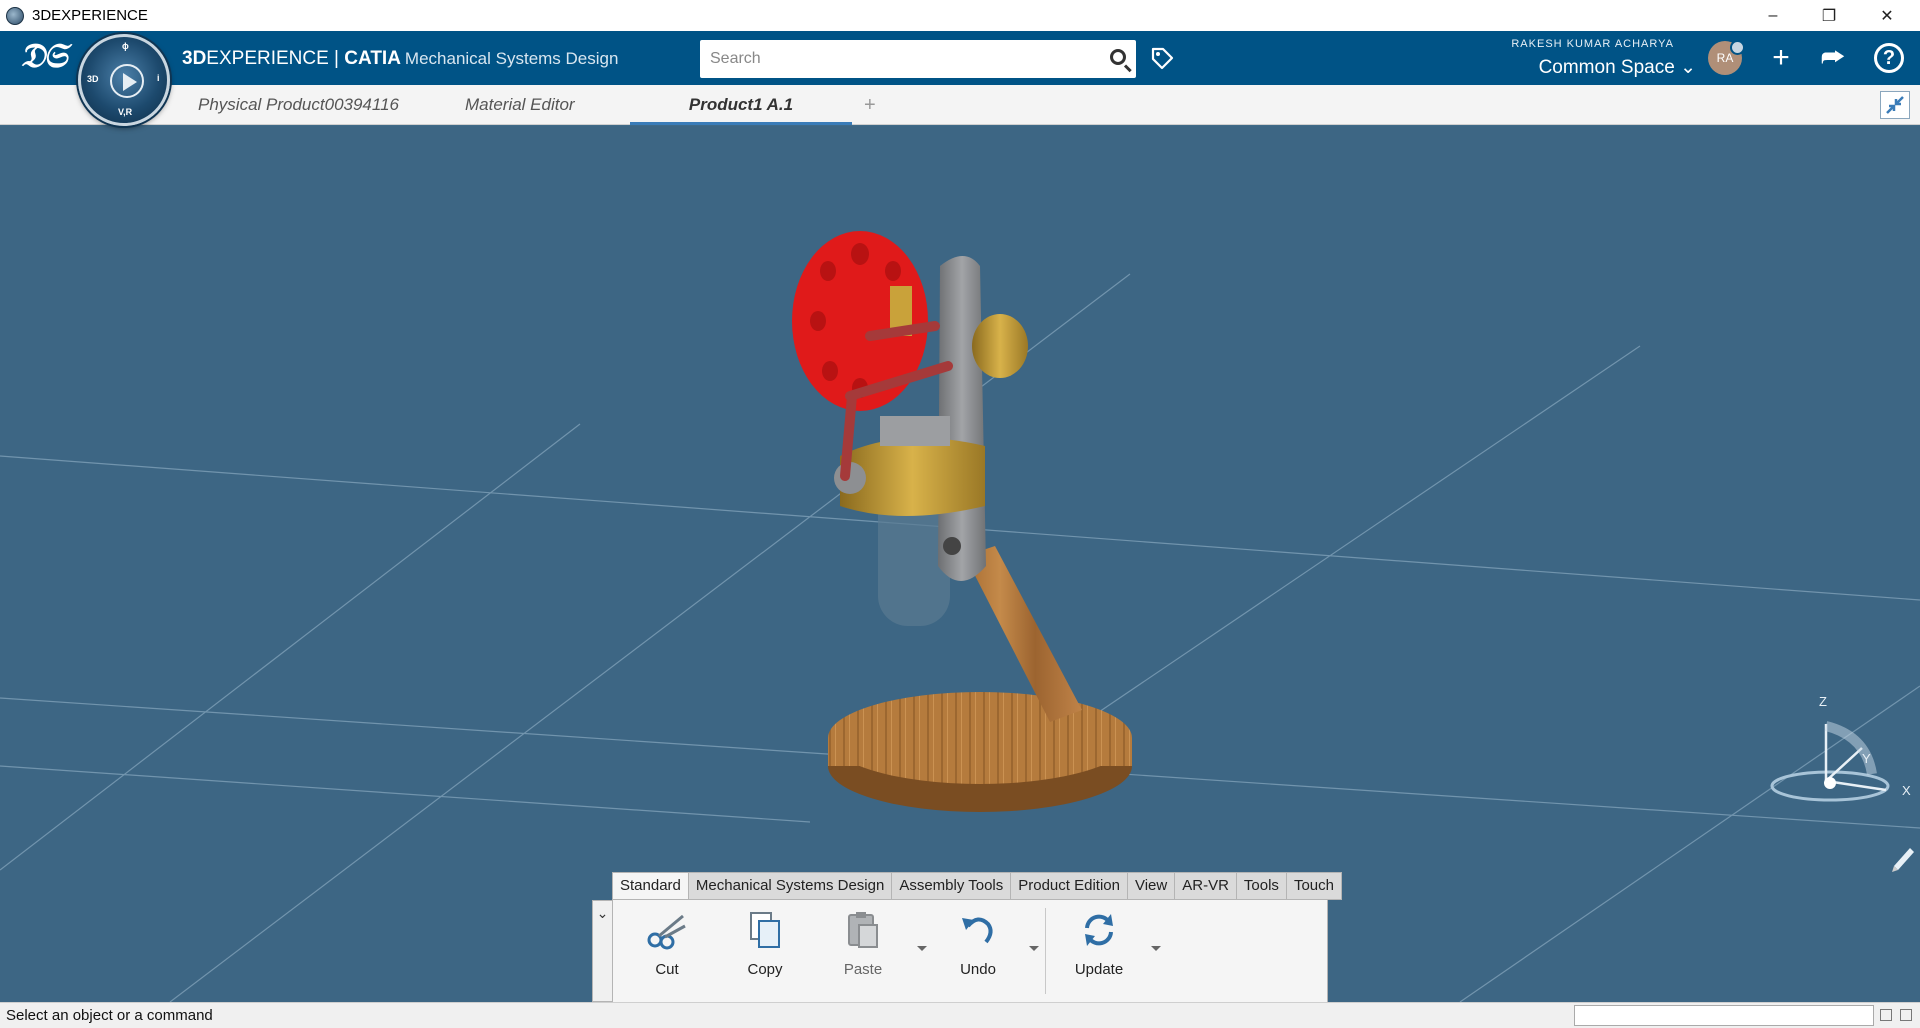 The image size is (1920, 1028). Describe the element at coordinates (1099, 930) in the screenshot. I see `update-icon` at that location.